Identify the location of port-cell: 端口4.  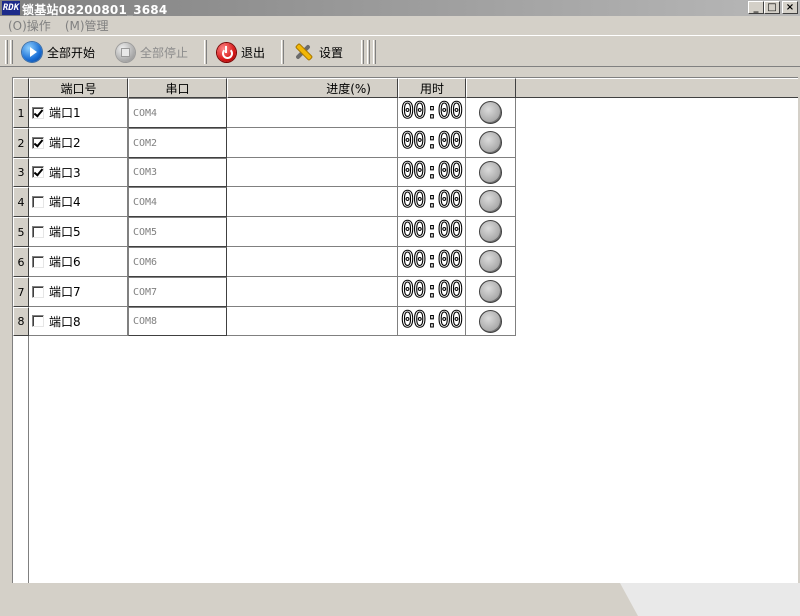
(78, 202).